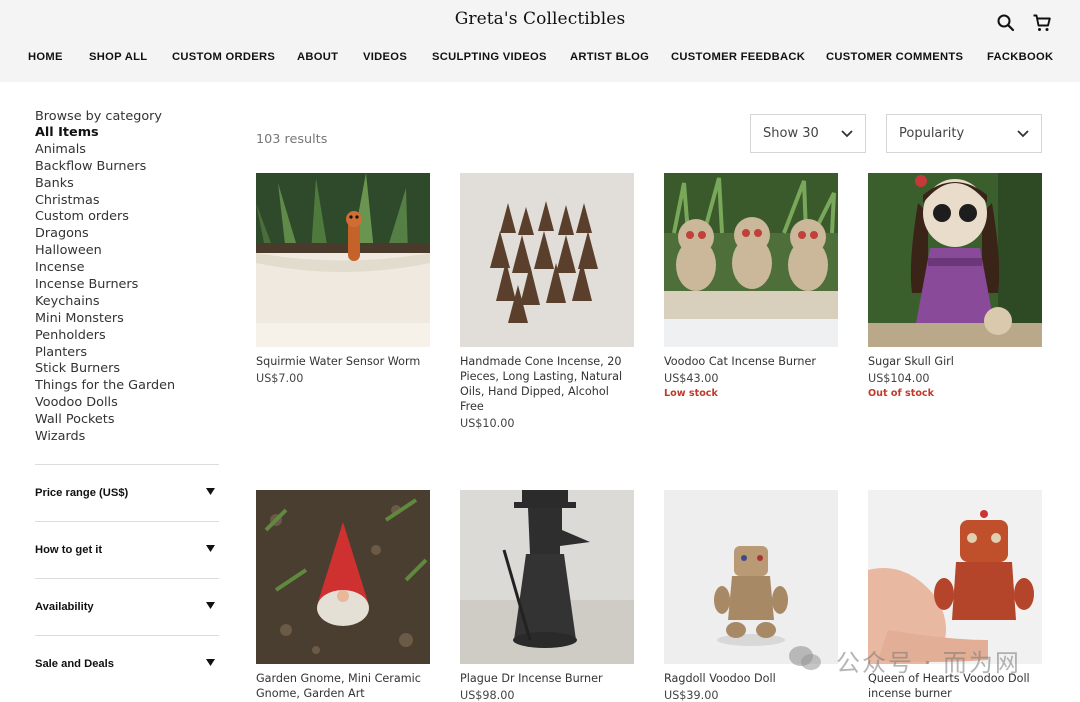  I want to click on search-icon, so click(1006, 23).